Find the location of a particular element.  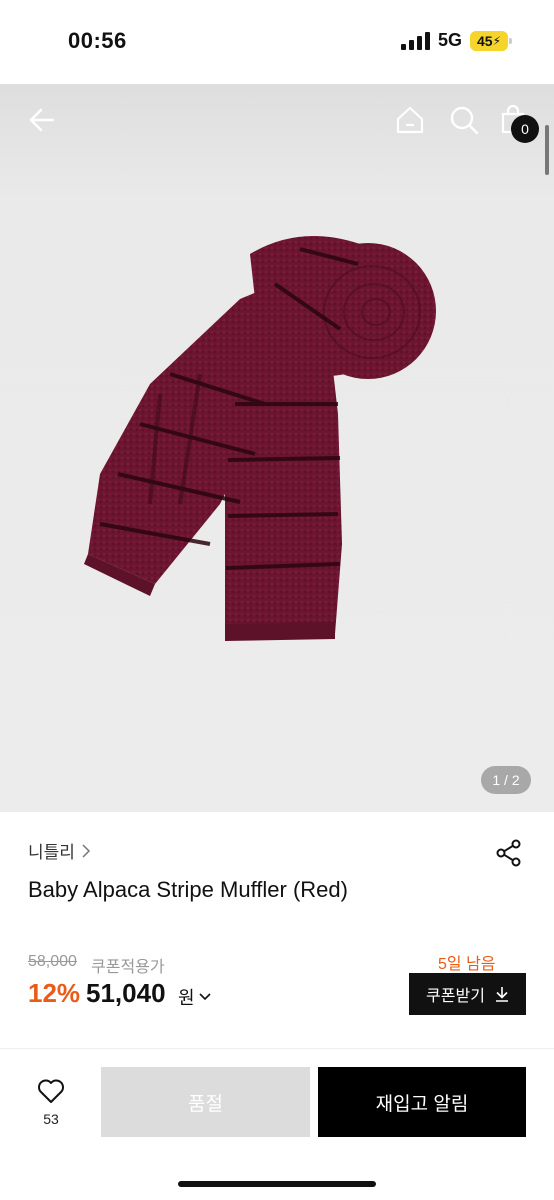

sale-price: 51,040 is located at coordinates (126, 993).